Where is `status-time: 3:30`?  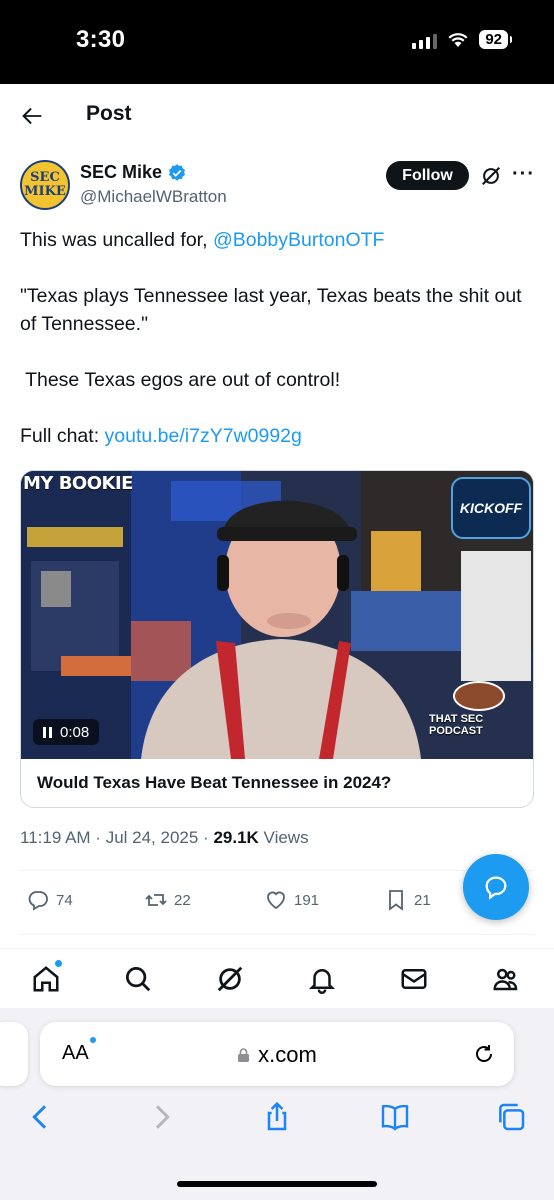
status-time: 3:30 is located at coordinates (101, 39).